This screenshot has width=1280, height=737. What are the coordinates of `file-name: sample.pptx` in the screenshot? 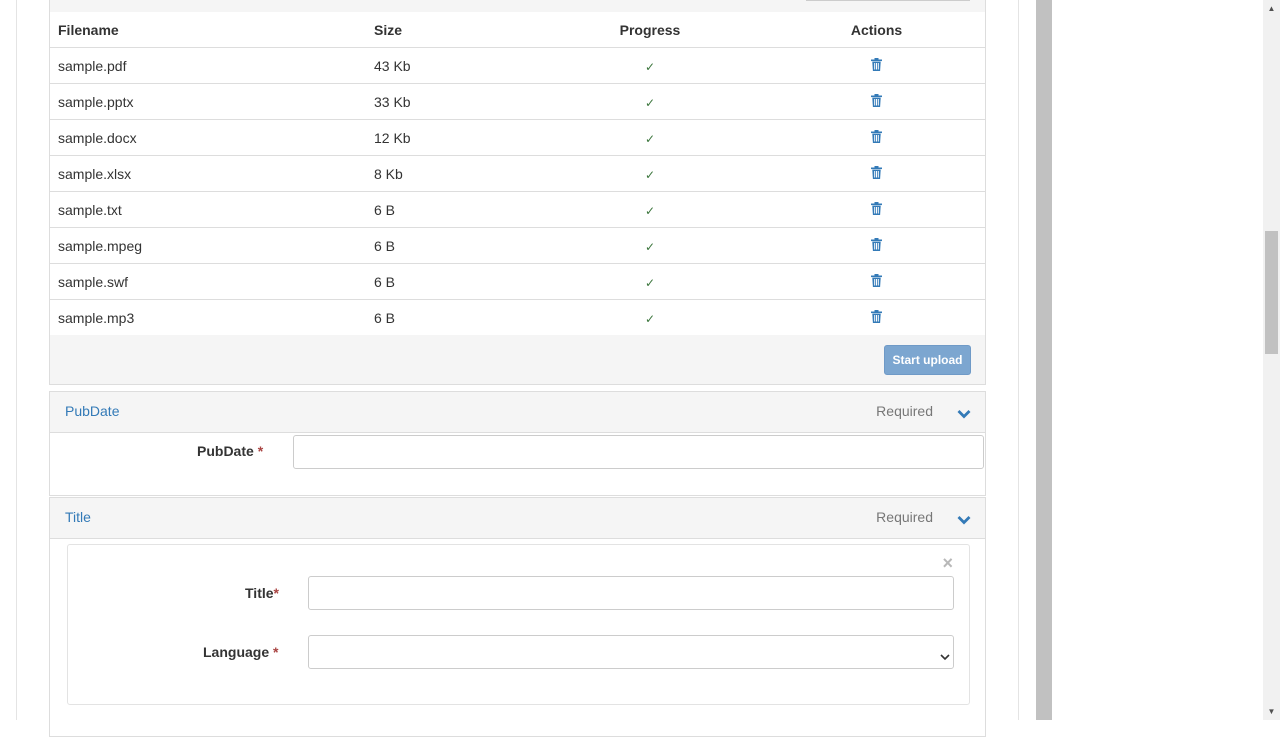 It's located at (208, 101).